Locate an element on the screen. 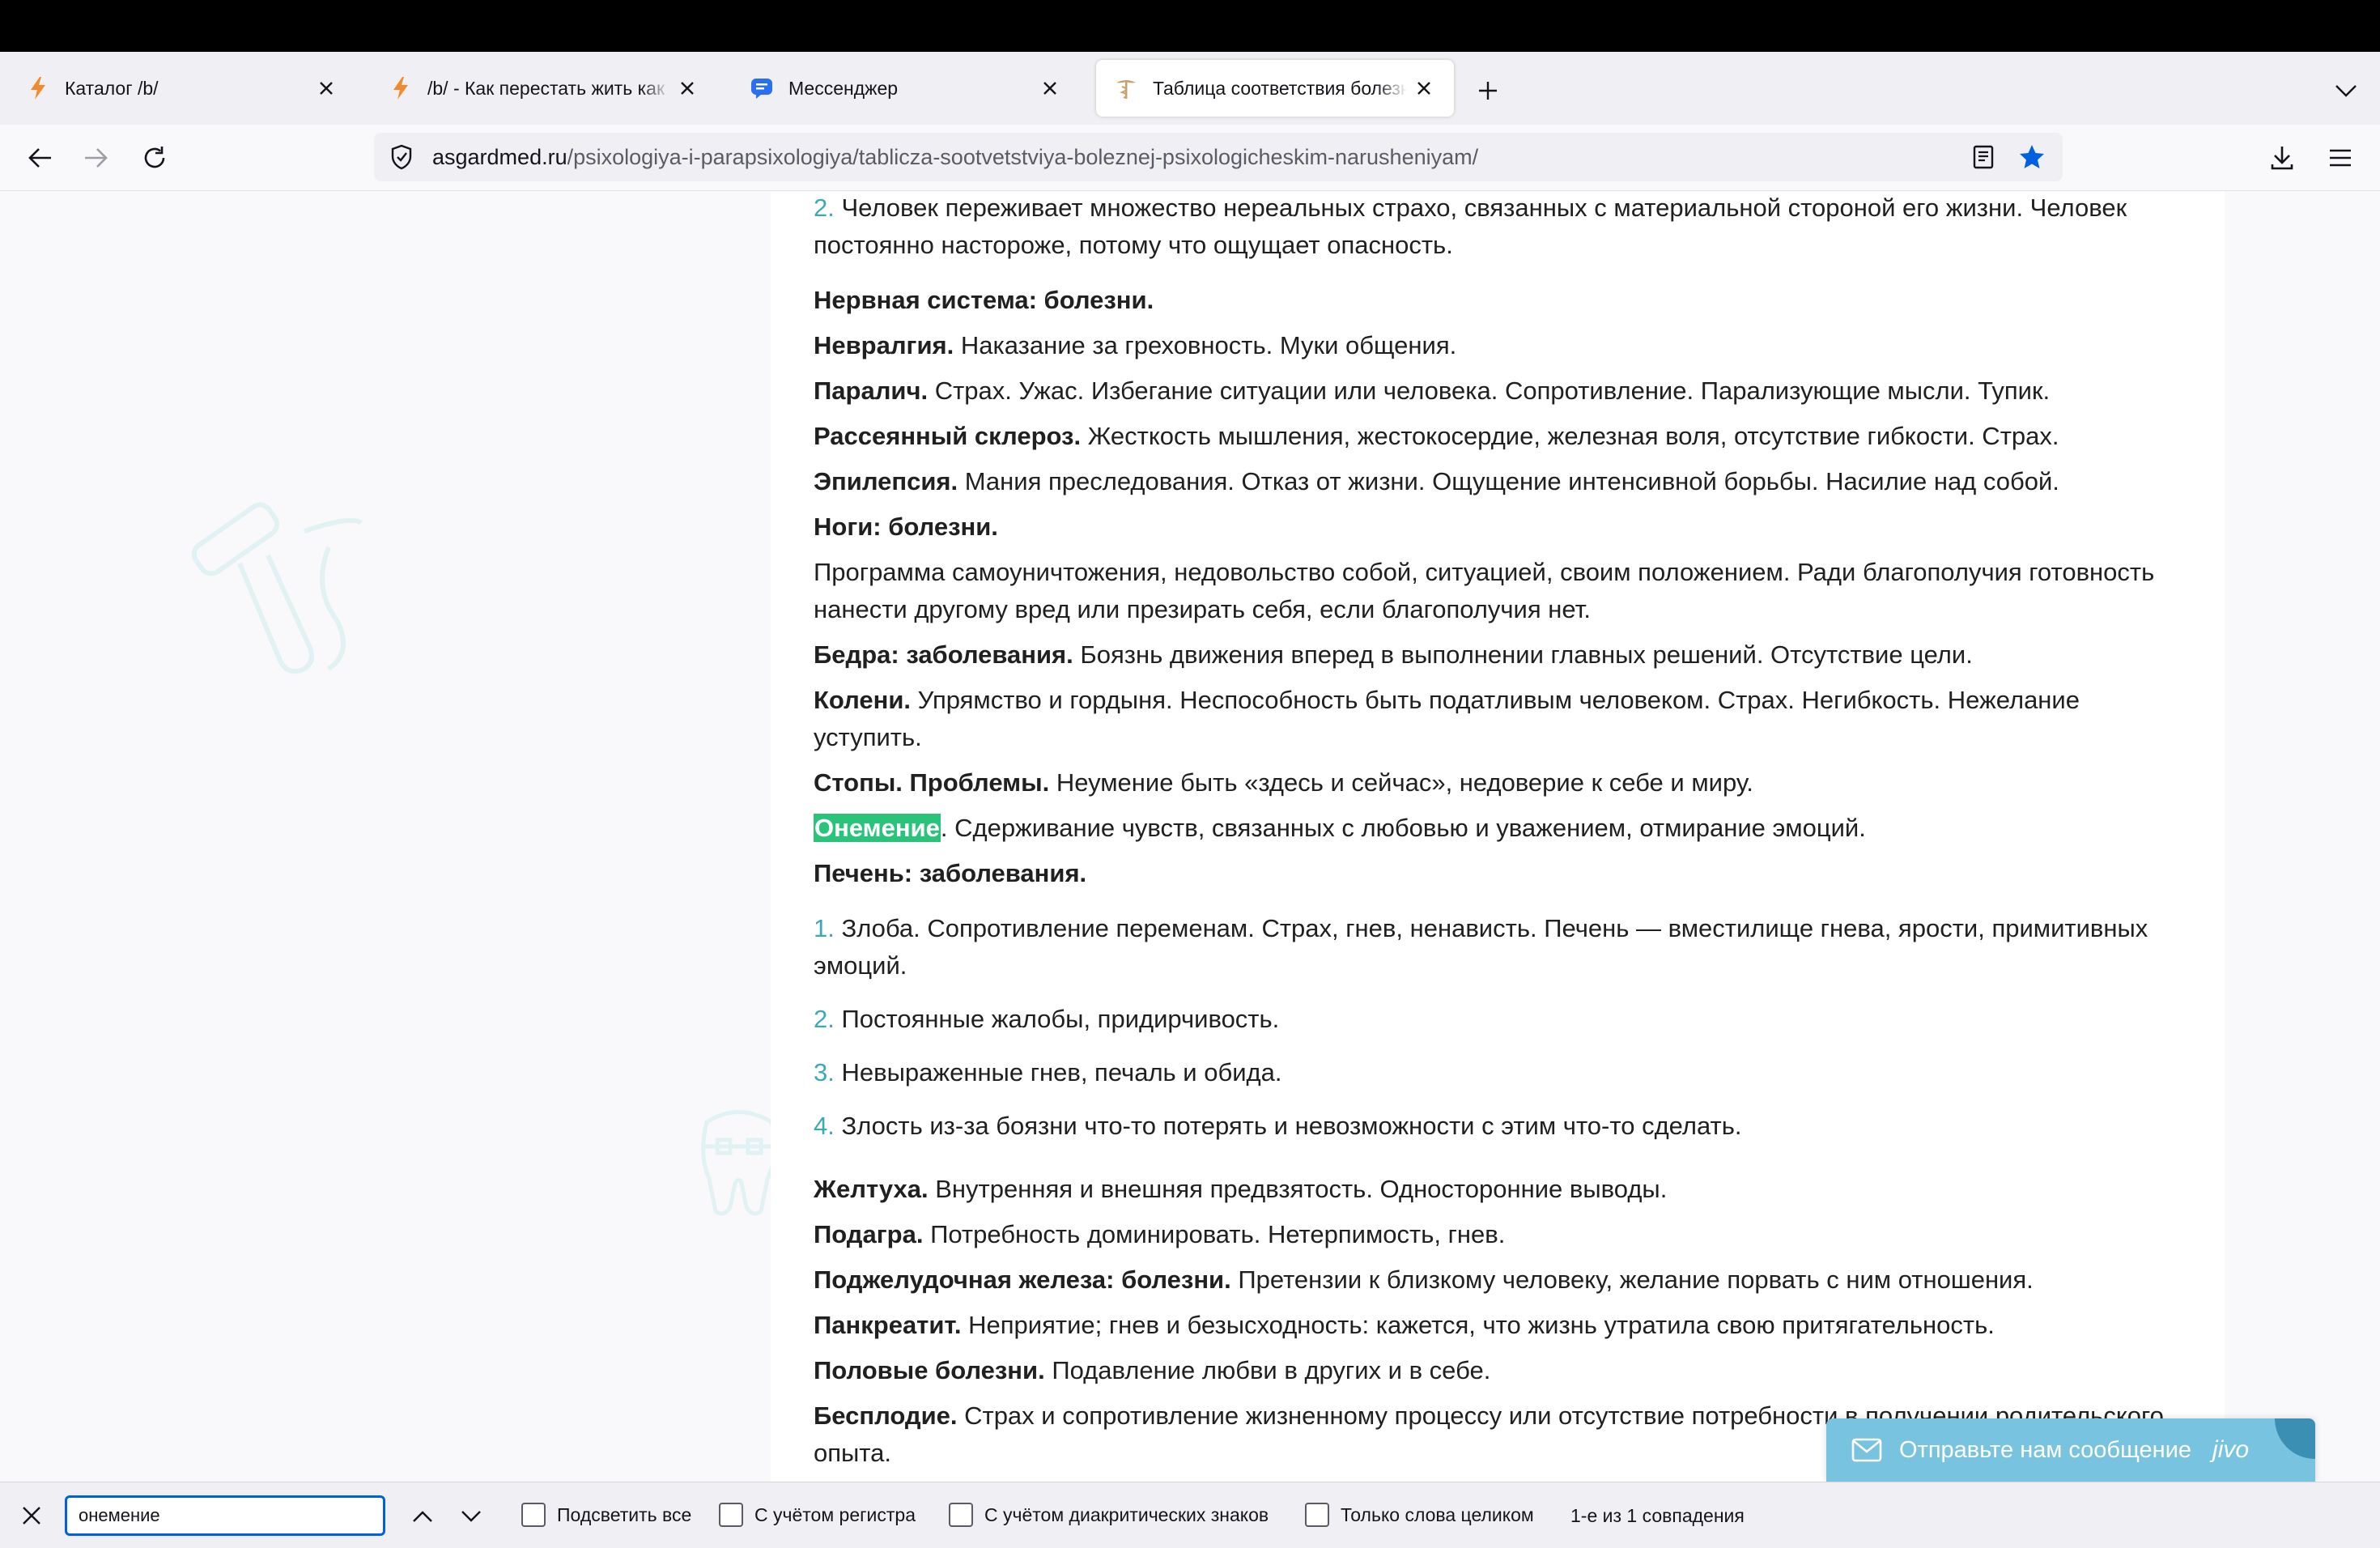 Image resolution: width=2380 pixels, height=1548 pixels. url-host: asgardmed.ru is located at coordinates (499, 157).